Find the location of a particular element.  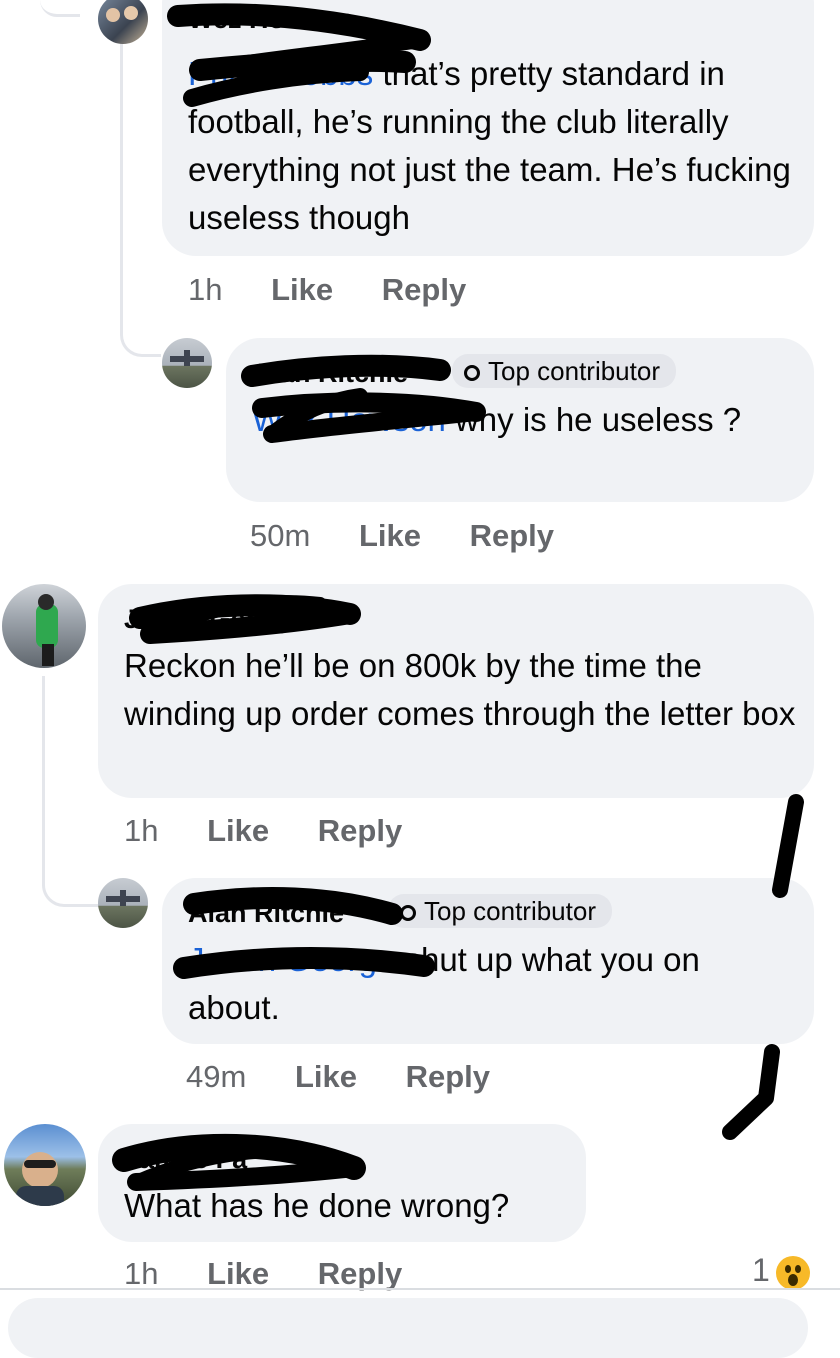

comment-actions: 50m Like Reply is located at coordinates (402, 536).